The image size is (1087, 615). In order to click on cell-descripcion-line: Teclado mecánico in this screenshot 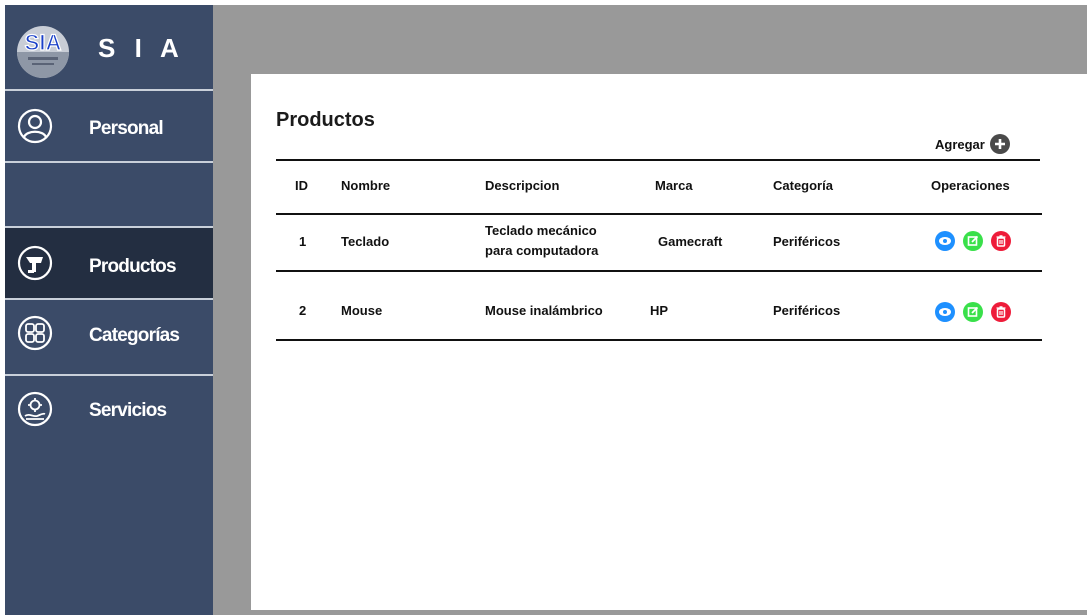, I will do `click(541, 230)`.